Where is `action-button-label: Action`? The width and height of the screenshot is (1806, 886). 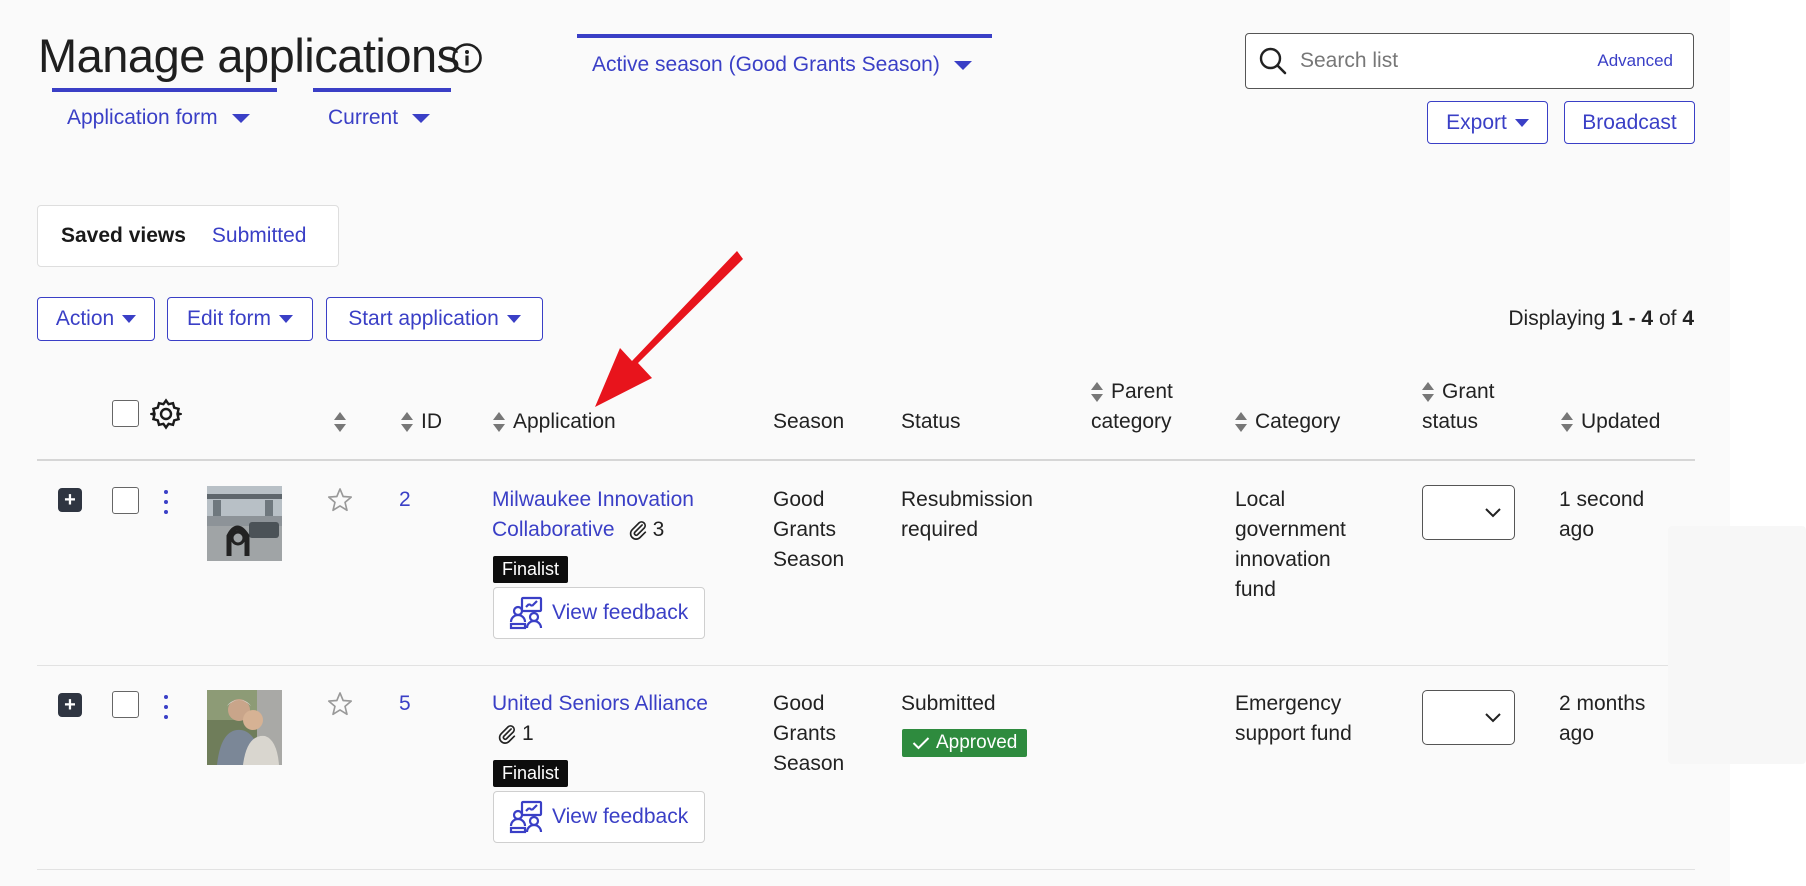
action-button-label: Action is located at coordinates (85, 318).